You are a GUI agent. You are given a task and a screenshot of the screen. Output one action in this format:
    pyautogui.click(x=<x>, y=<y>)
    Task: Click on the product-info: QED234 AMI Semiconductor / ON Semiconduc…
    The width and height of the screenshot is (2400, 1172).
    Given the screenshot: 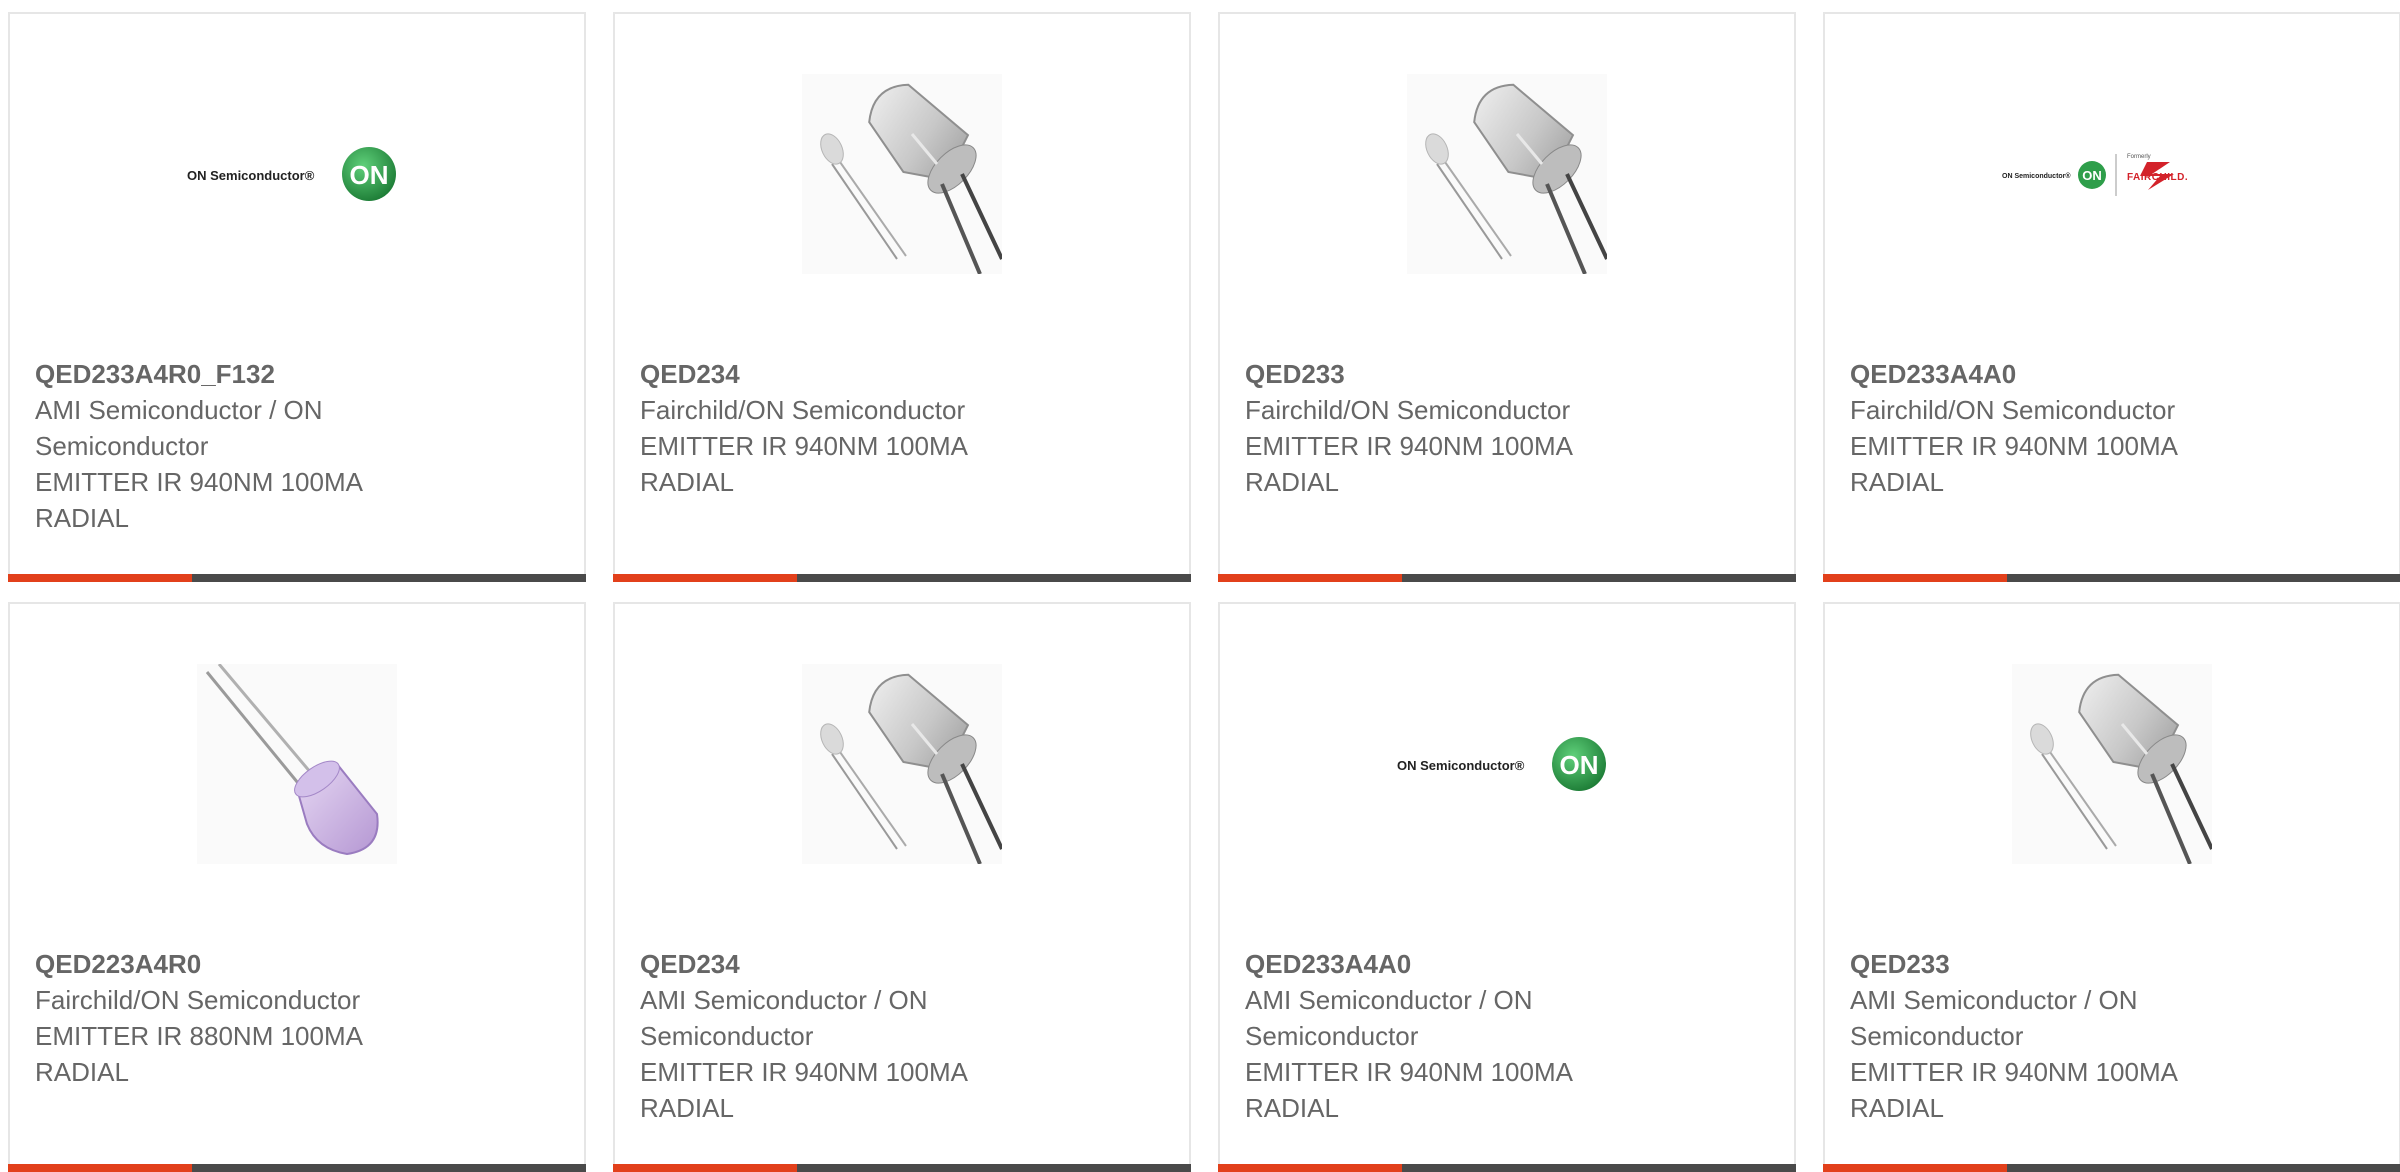 What is the action you would take?
    pyautogui.click(x=850, y=1036)
    